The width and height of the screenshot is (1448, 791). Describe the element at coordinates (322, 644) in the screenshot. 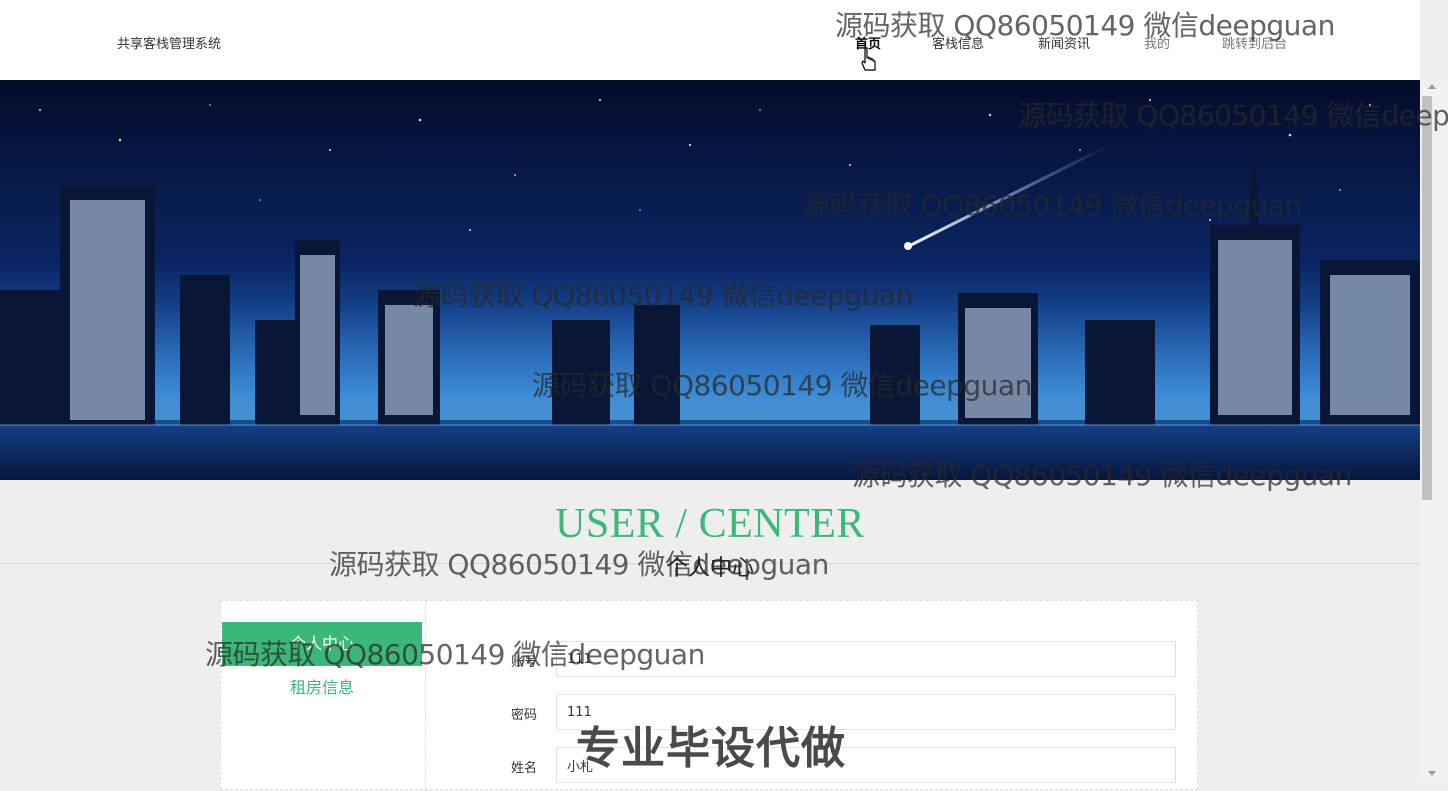

I see `sidebar-item-personal-center: 个人中心` at that location.